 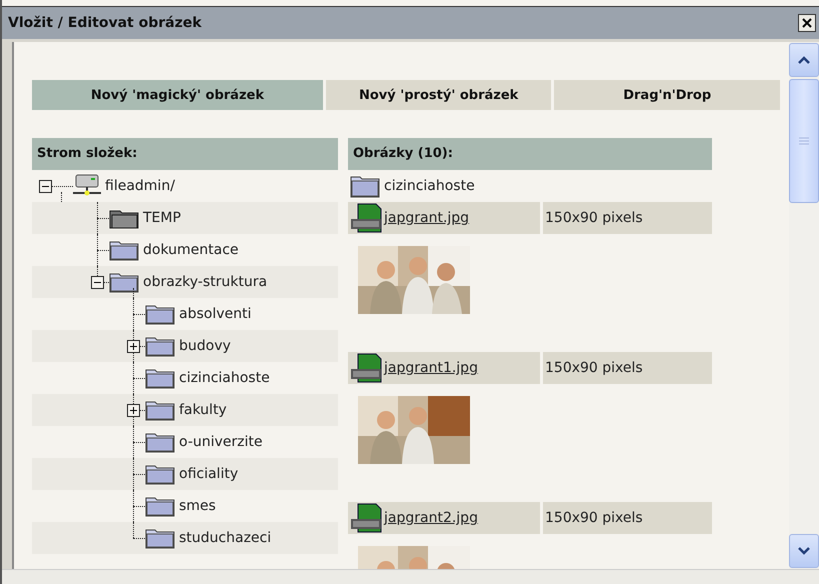 I want to click on folder-name: studuchazeci, so click(x=225, y=538).